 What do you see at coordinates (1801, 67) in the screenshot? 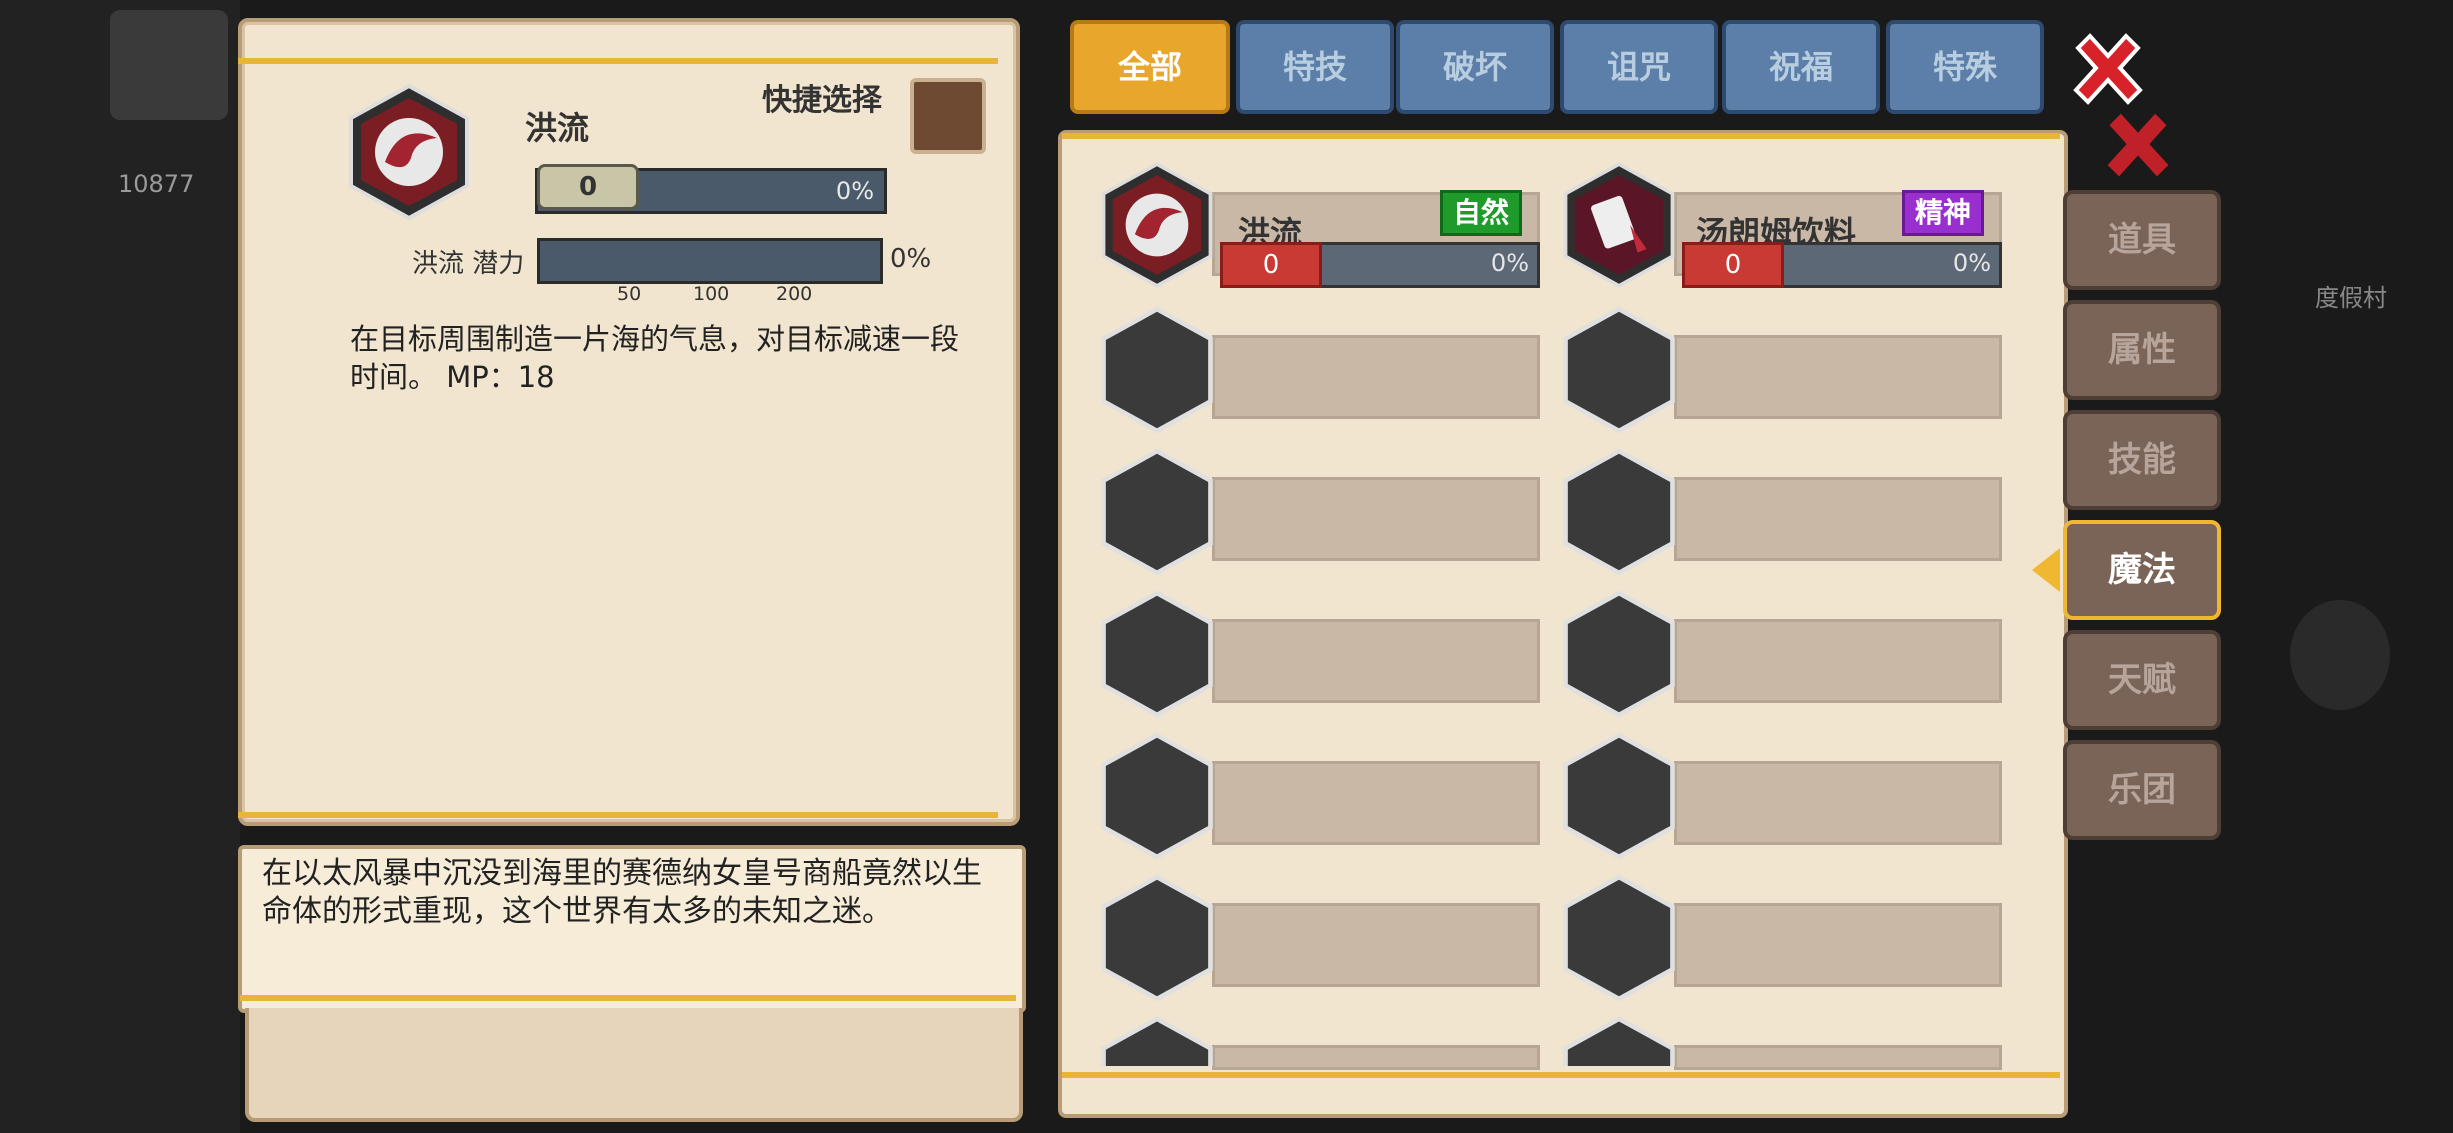
I see `tab-bless: 祝福` at bounding box center [1801, 67].